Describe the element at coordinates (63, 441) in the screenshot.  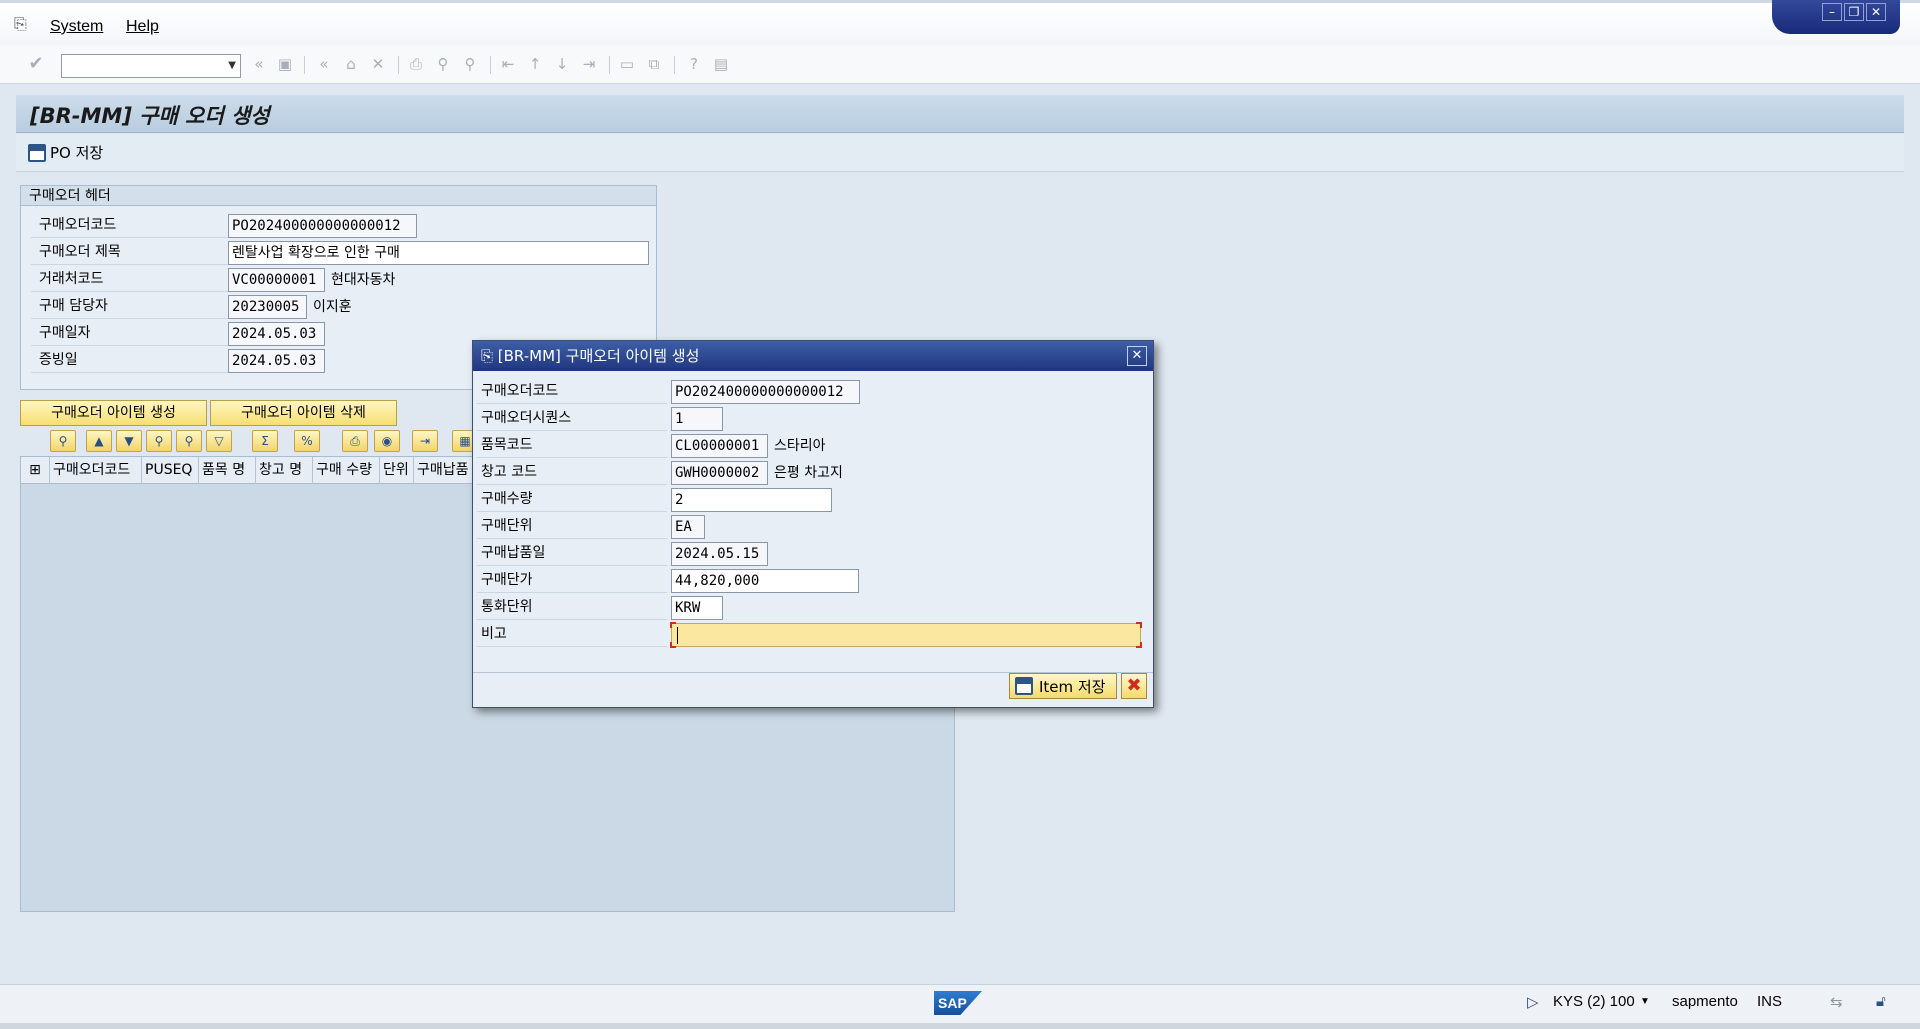
I see `details-icon: ⚲` at that location.